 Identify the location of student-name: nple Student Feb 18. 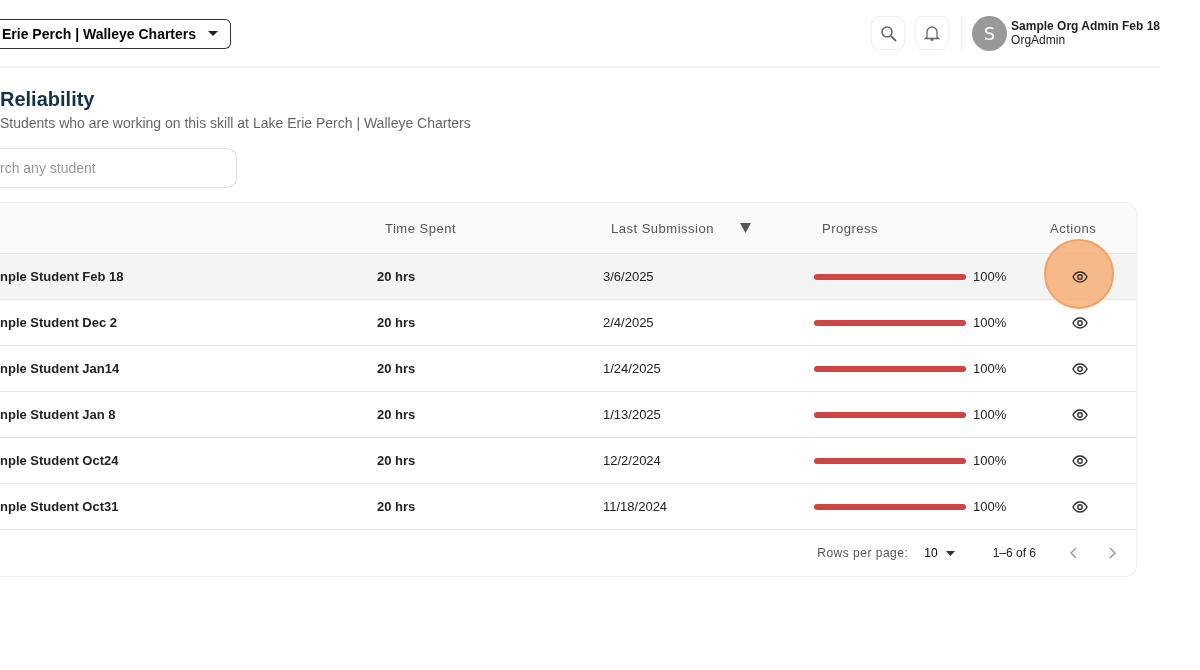
(62, 276).